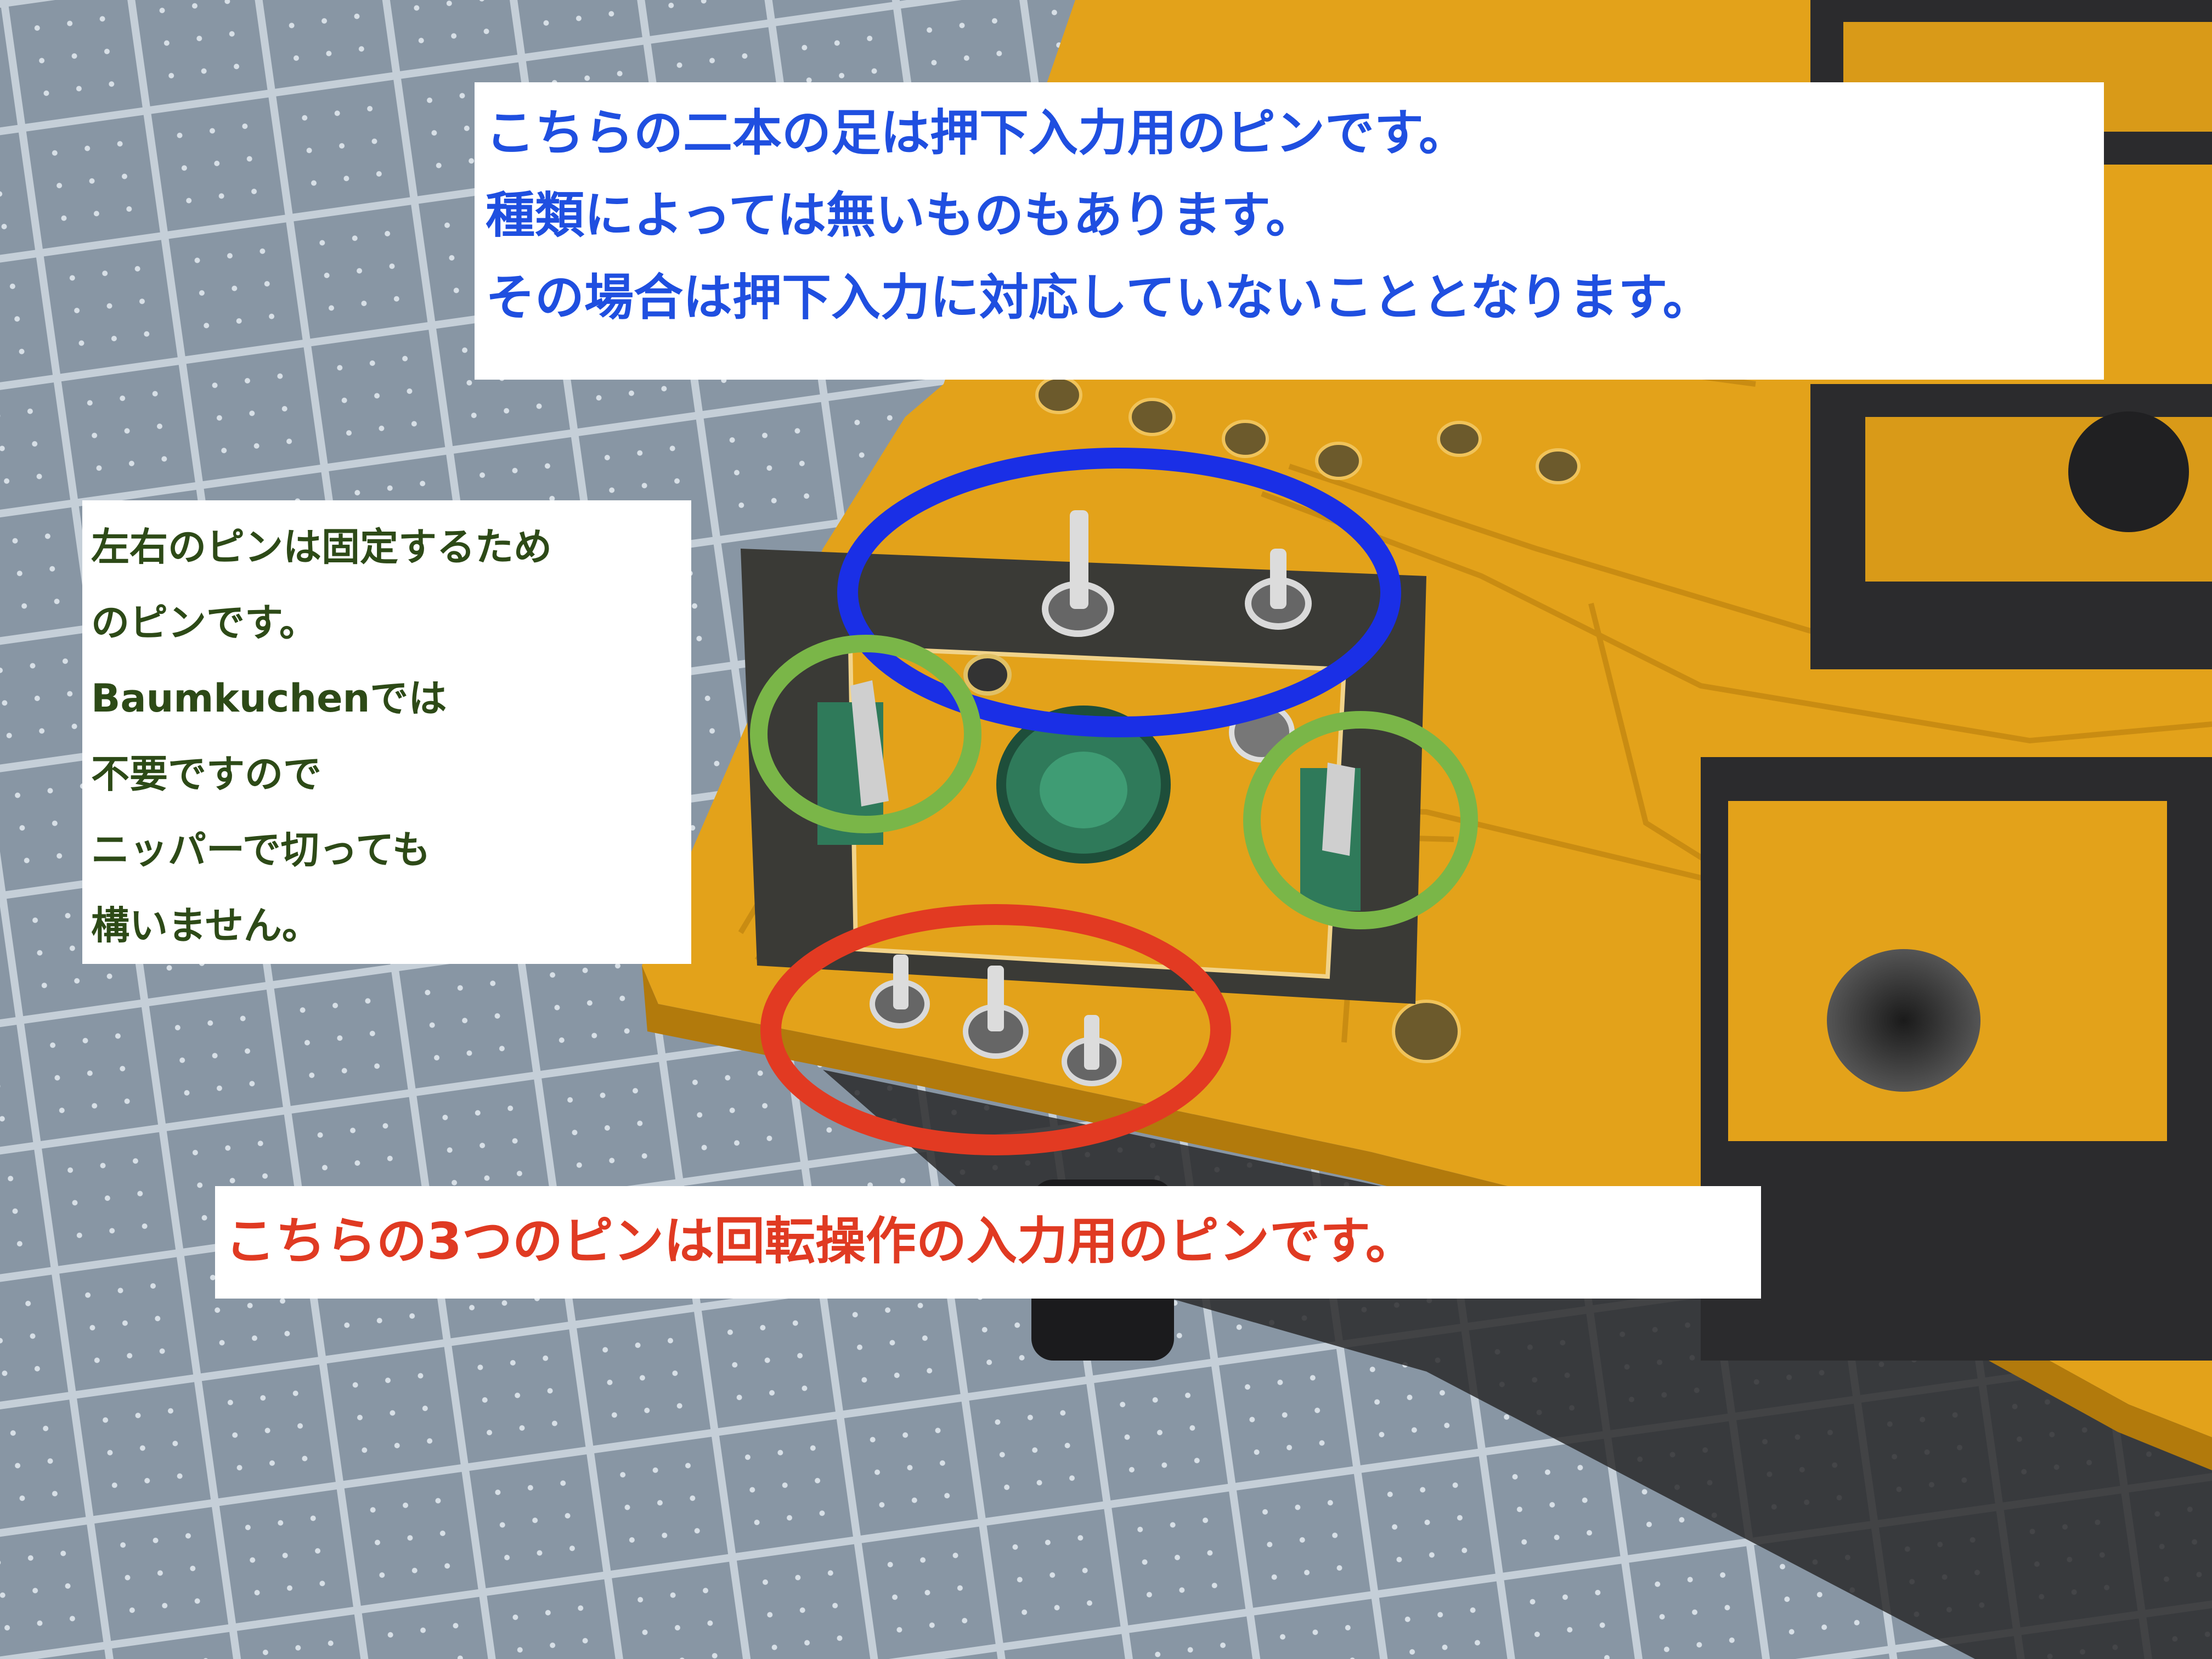  I want to click on fixing-pins-caption-line: 構いません。, so click(205, 926).